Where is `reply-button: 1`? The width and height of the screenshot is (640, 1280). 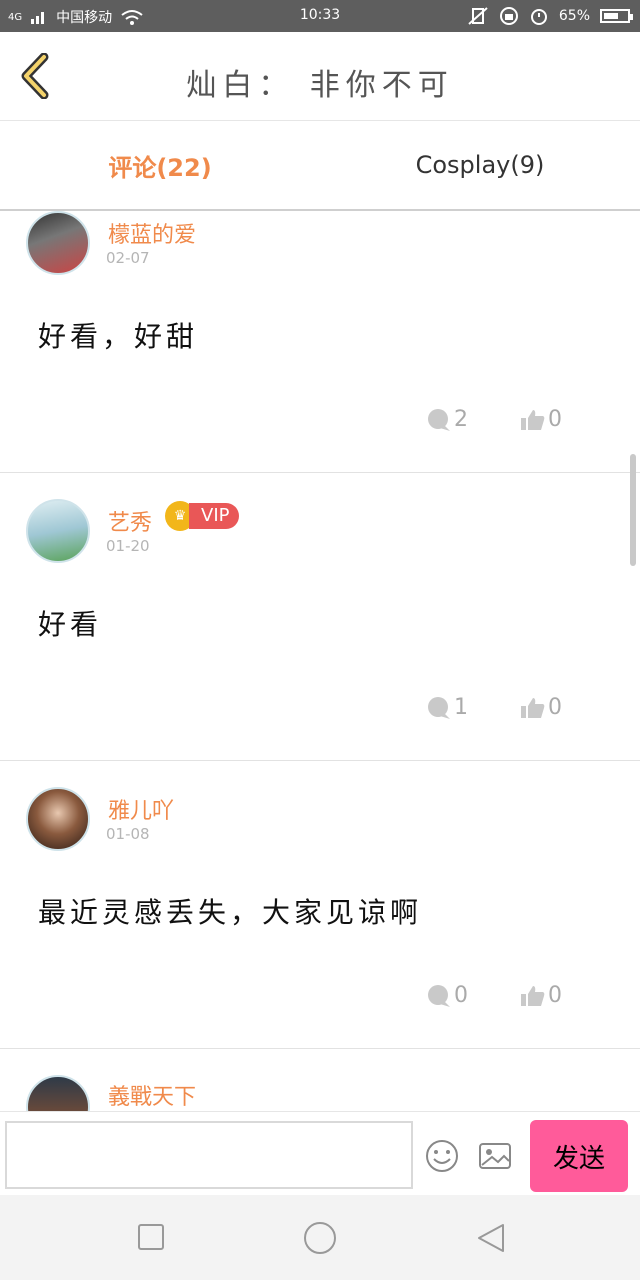 reply-button: 1 is located at coordinates (447, 707).